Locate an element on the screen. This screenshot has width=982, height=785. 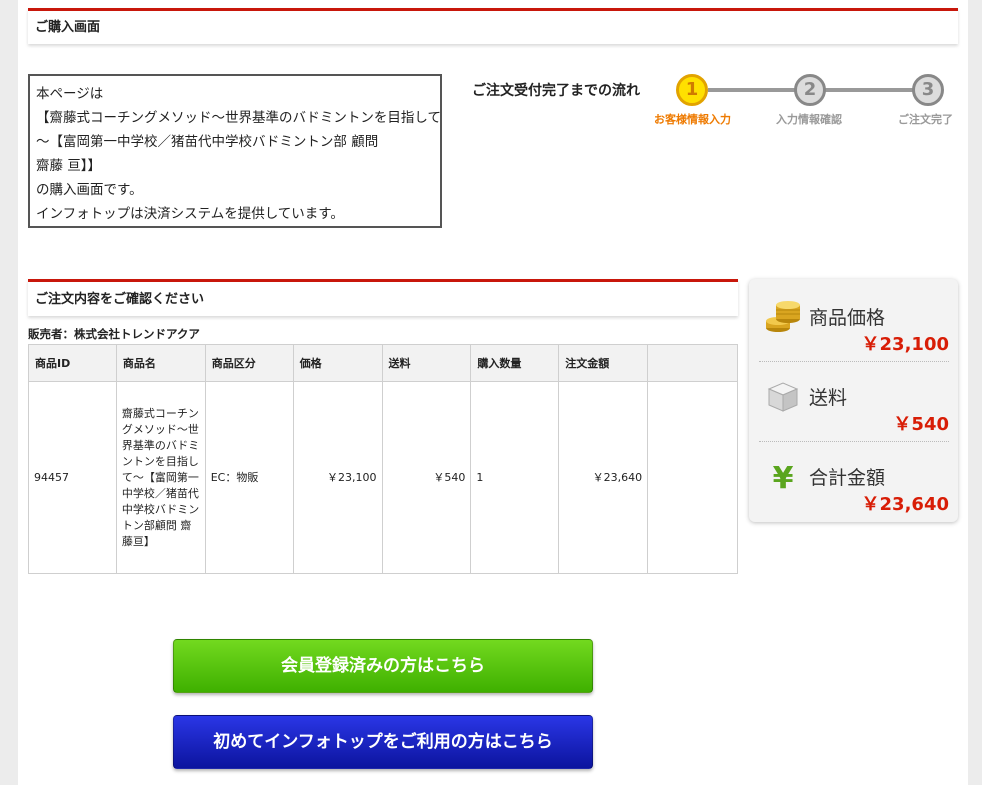
header-price: 価格 is located at coordinates (337, 363).